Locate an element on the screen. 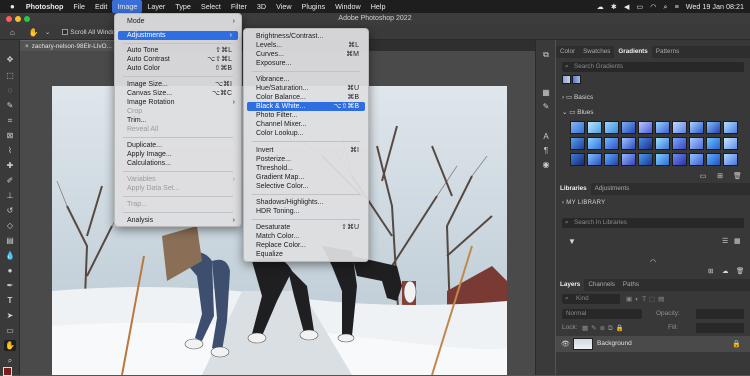  brush-tool-icon: ✐ is located at coordinates (10, 180).